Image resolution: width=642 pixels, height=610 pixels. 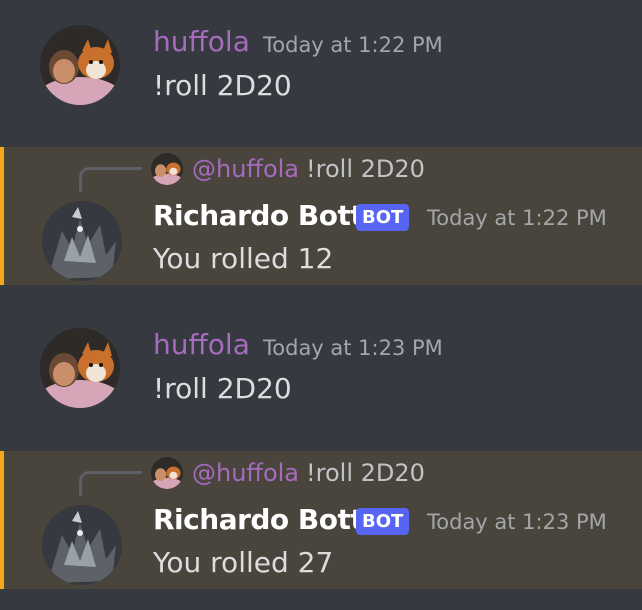 What do you see at coordinates (243, 258) in the screenshot?
I see `message-content: You rolled 12` at bounding box center [243, 258].